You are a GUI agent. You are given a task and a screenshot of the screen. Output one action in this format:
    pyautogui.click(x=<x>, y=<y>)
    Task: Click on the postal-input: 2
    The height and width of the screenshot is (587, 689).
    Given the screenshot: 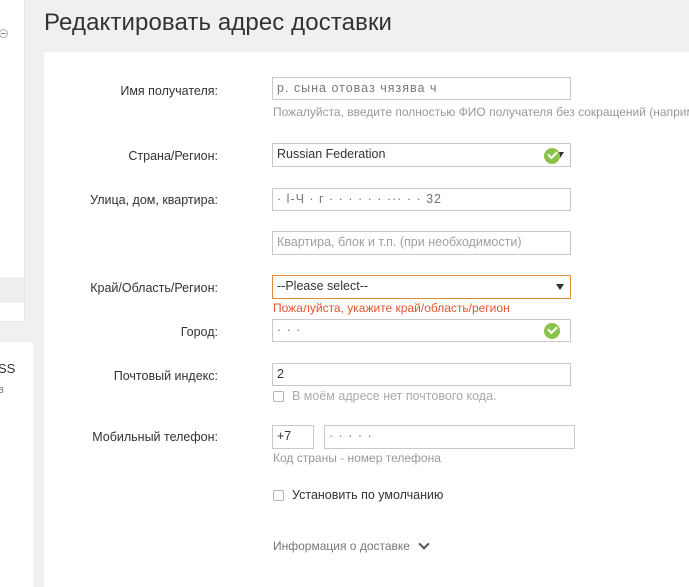 What is the action you would take?
    pyautogui.click(x=421, y=374)
    